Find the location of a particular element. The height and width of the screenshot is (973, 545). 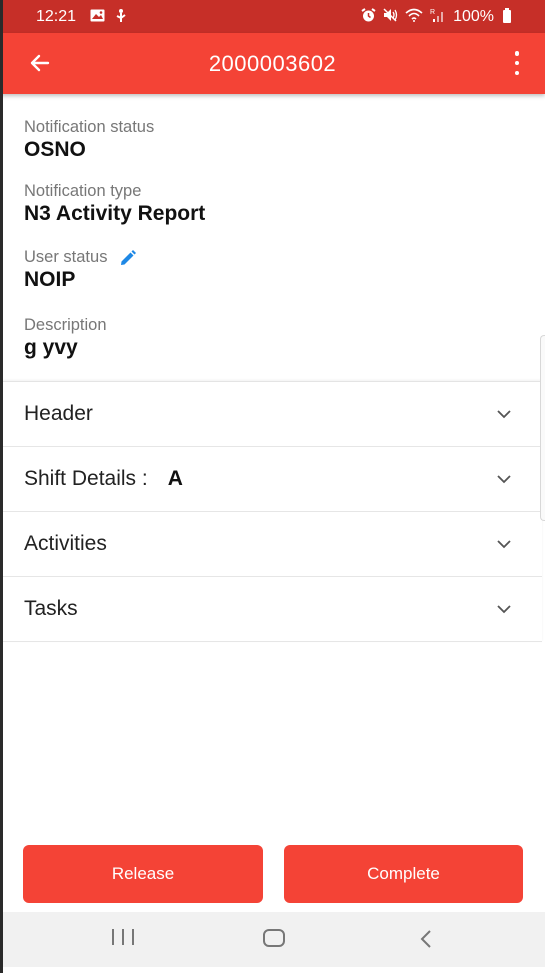

field-value: NOIP is located at coordinates (50, 279).